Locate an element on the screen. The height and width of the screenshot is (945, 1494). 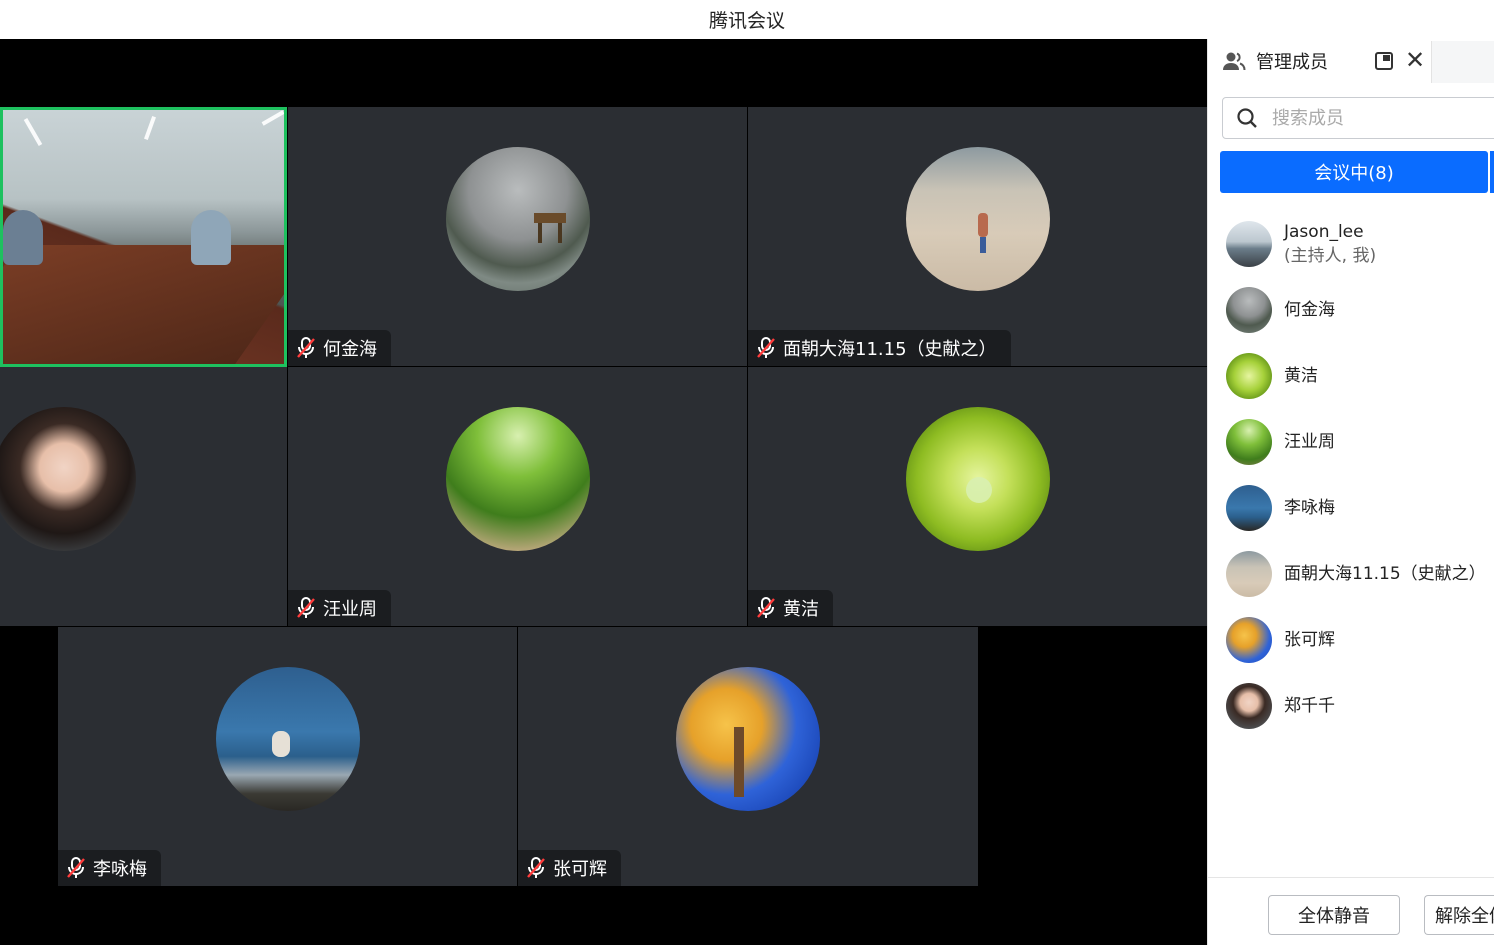
member-list-item: 黄洁 is located at coordinates (1351, 376).